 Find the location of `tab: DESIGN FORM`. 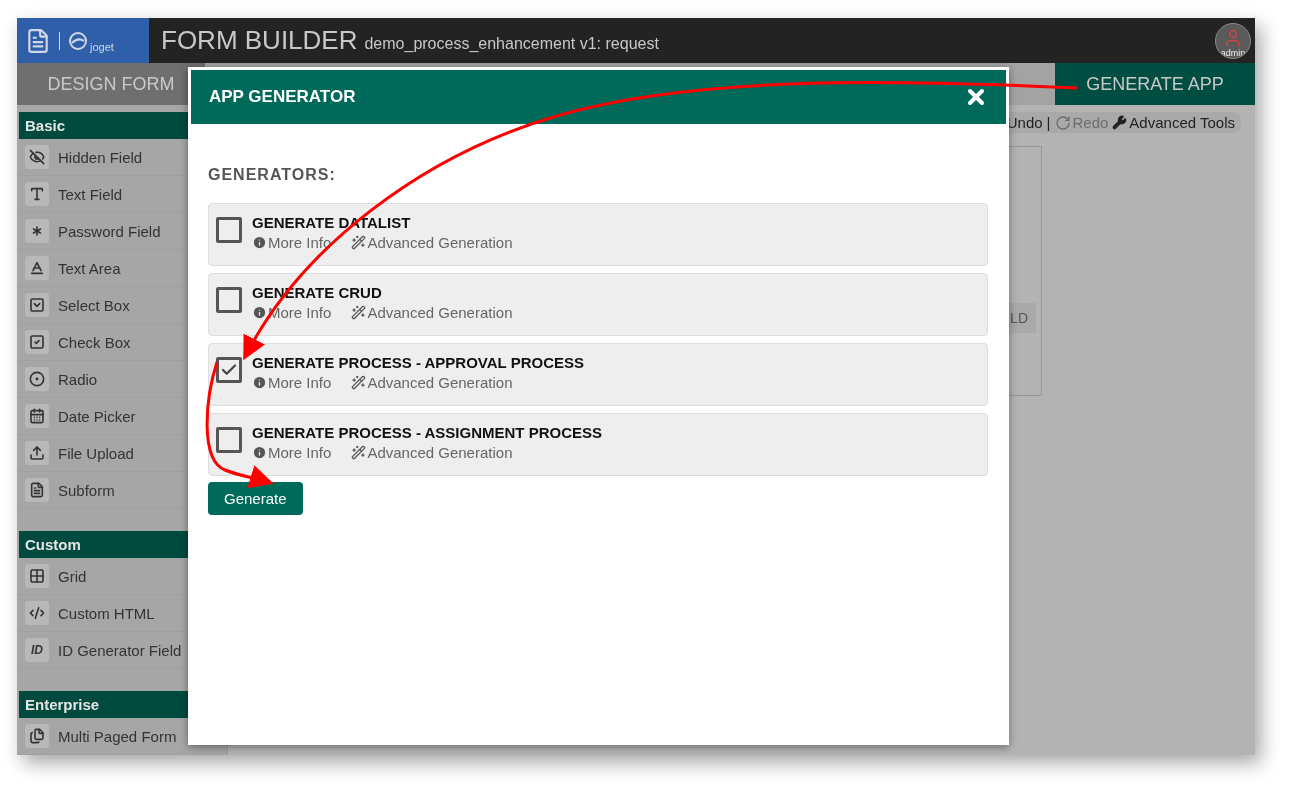

tab: DESIGN FORM is located at coordinates (111, 84).